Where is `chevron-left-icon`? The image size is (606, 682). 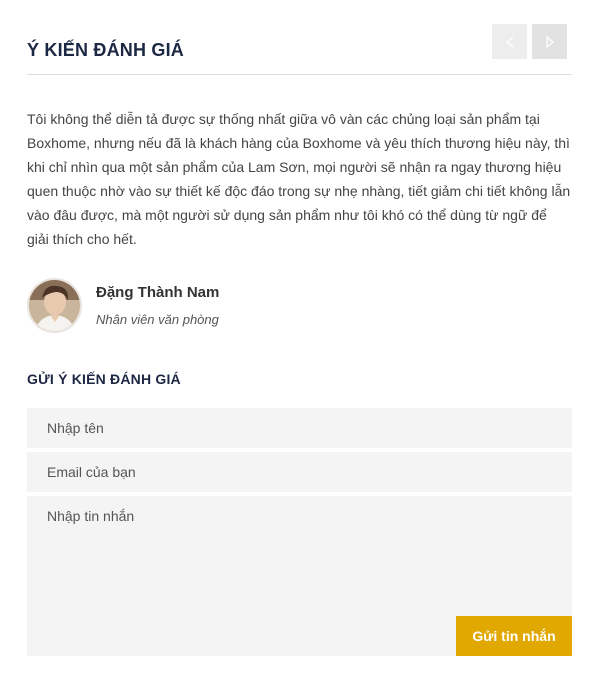
chevron-left-icon is located at coordinates (509, 41).